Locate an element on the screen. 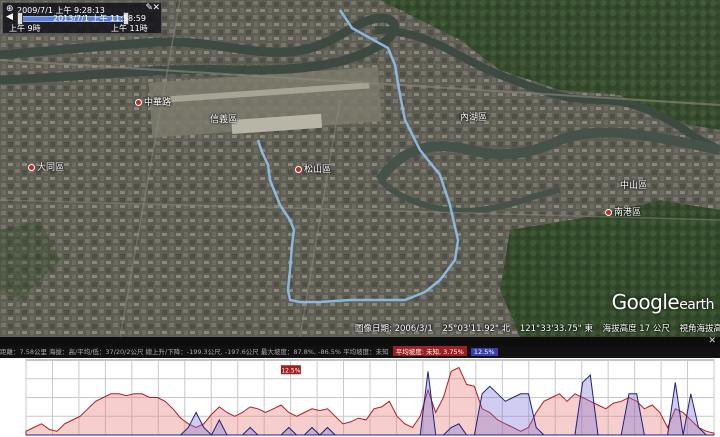 Image resolution: width=720 pixels, height=437 pixels. slope-chip: 平均坡度: 未知, 3.75% is located at coordinates (429, 351).